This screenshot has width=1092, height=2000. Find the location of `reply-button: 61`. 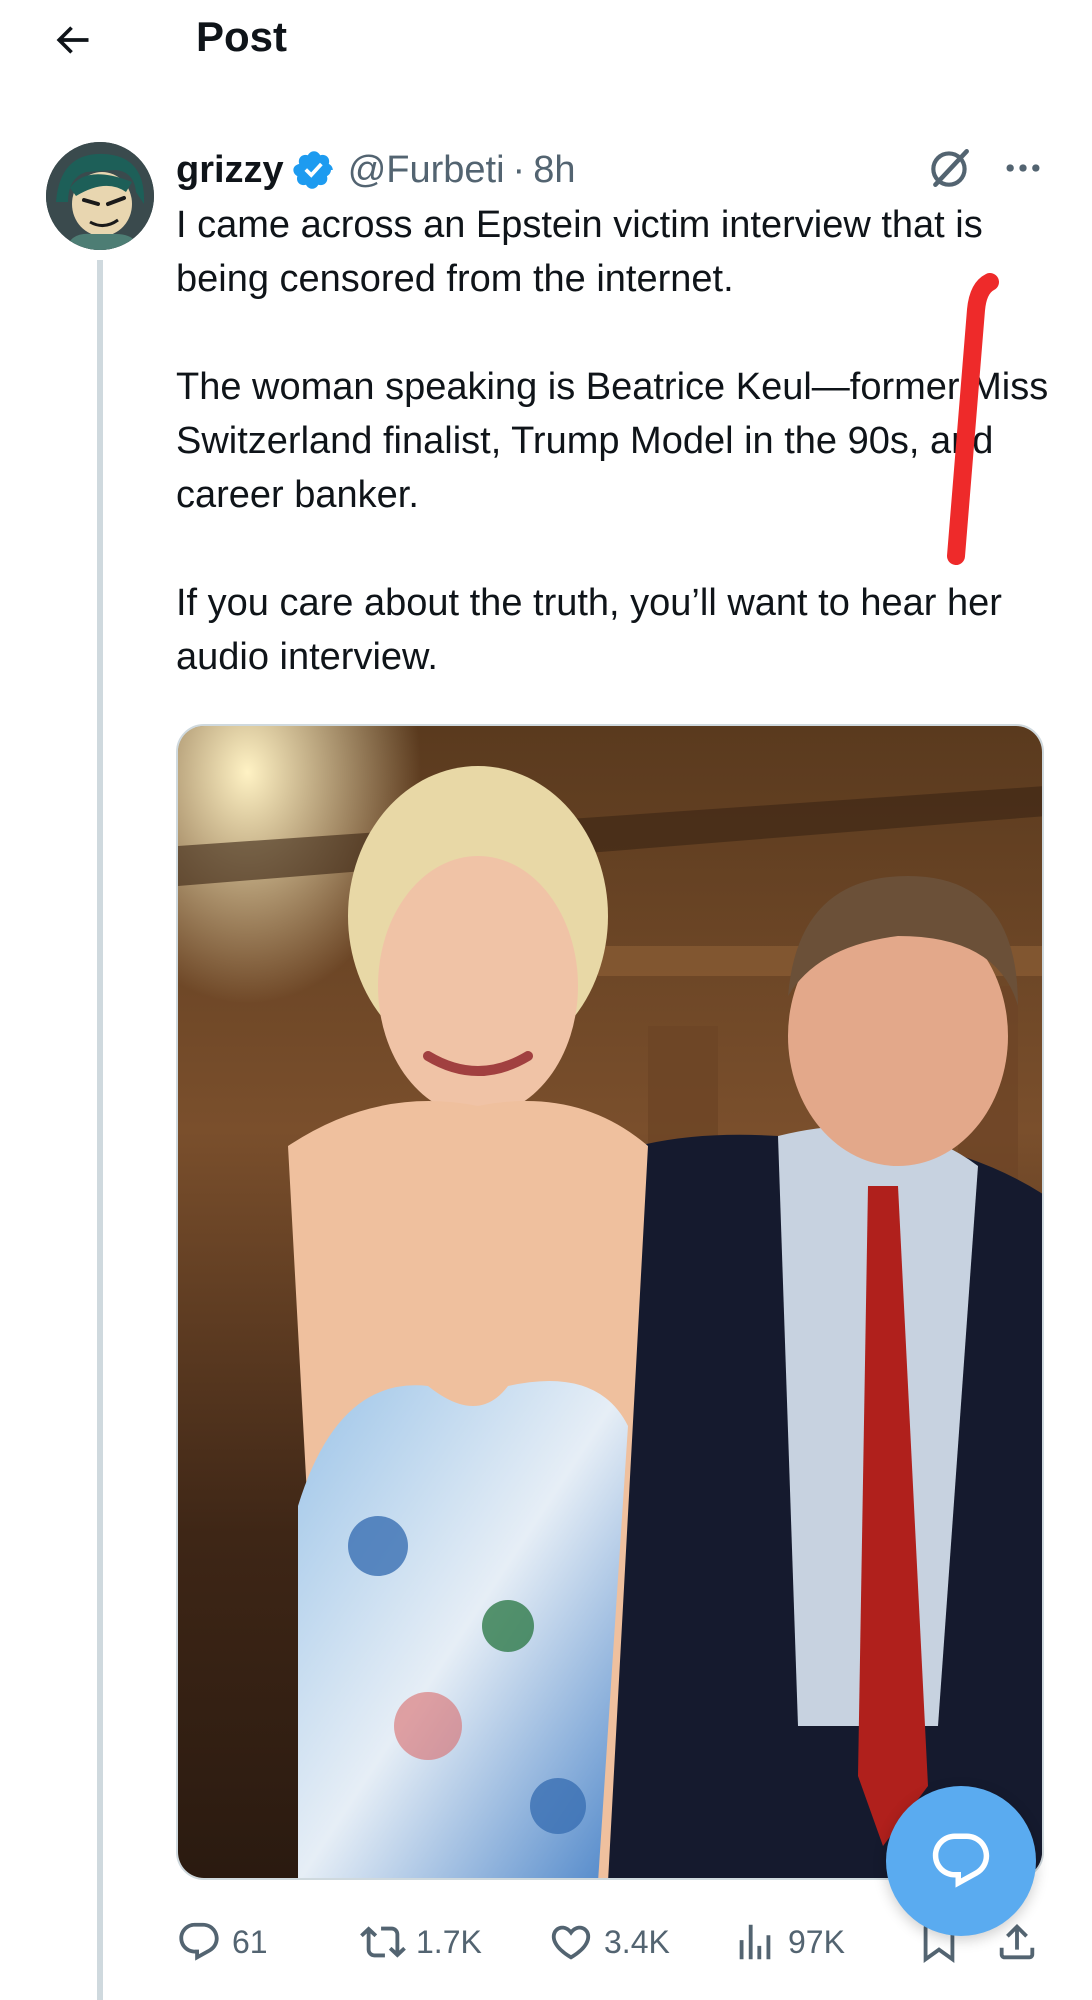

reply-button: 61 is located at coordinates (222, 1942).